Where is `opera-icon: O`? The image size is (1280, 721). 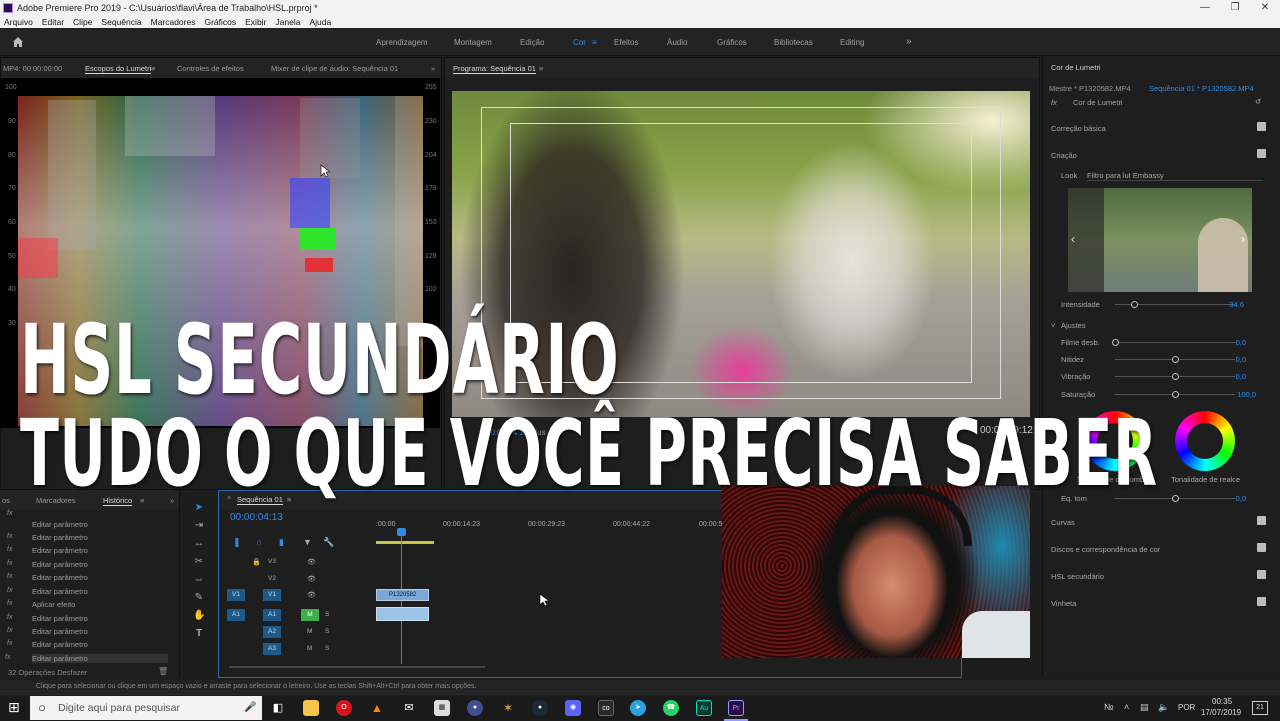 opera-icon: O is located at coordinates (344, 708).